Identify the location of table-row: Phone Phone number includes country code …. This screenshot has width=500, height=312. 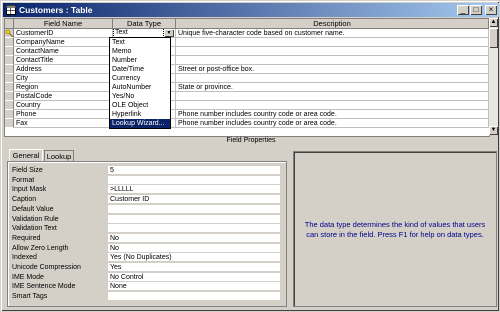
(247, 114).